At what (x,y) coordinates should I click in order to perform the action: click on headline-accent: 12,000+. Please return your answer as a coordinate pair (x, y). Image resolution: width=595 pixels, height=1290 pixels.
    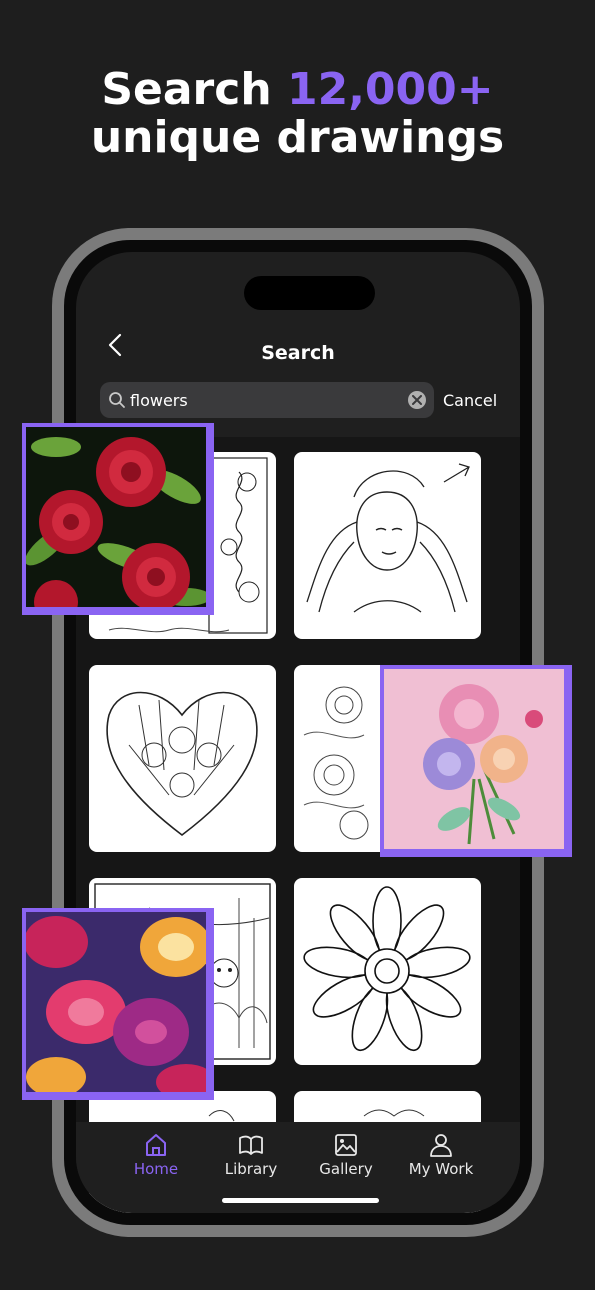
    Looking at the image, I should click on (390, 89).